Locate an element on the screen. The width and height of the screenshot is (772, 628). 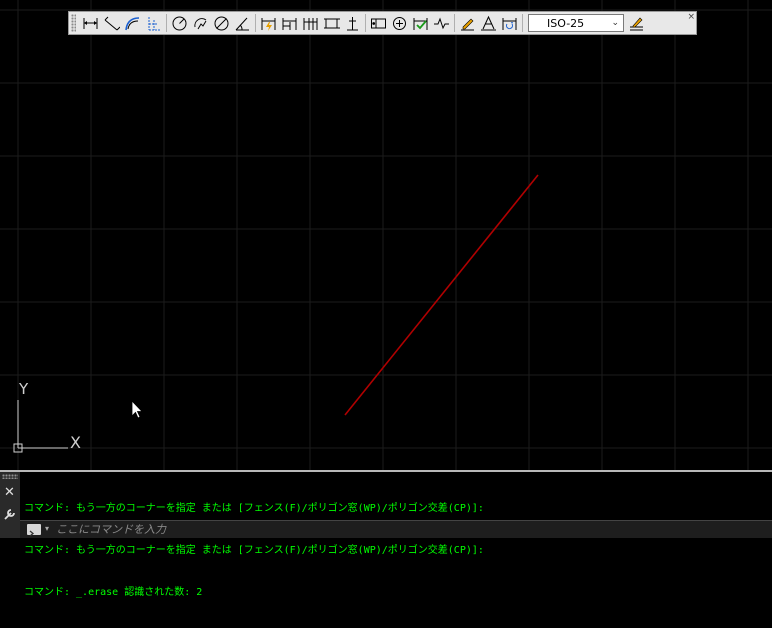
dimension-space-button is located at coordinates (331, 23).